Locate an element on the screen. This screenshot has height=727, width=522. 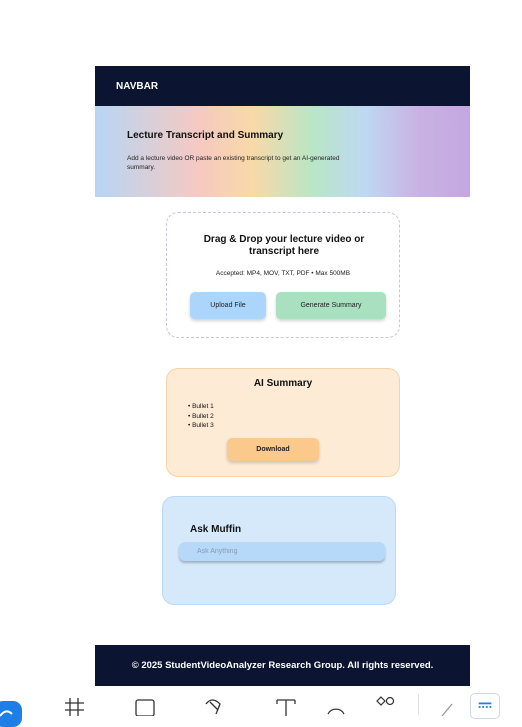
draw-icon is located at coordinates (447, 710).